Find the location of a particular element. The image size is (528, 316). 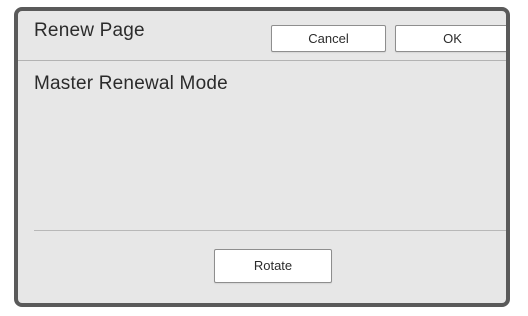

mode-label: Master Renewal Mode is located at coordinates (131, 83).